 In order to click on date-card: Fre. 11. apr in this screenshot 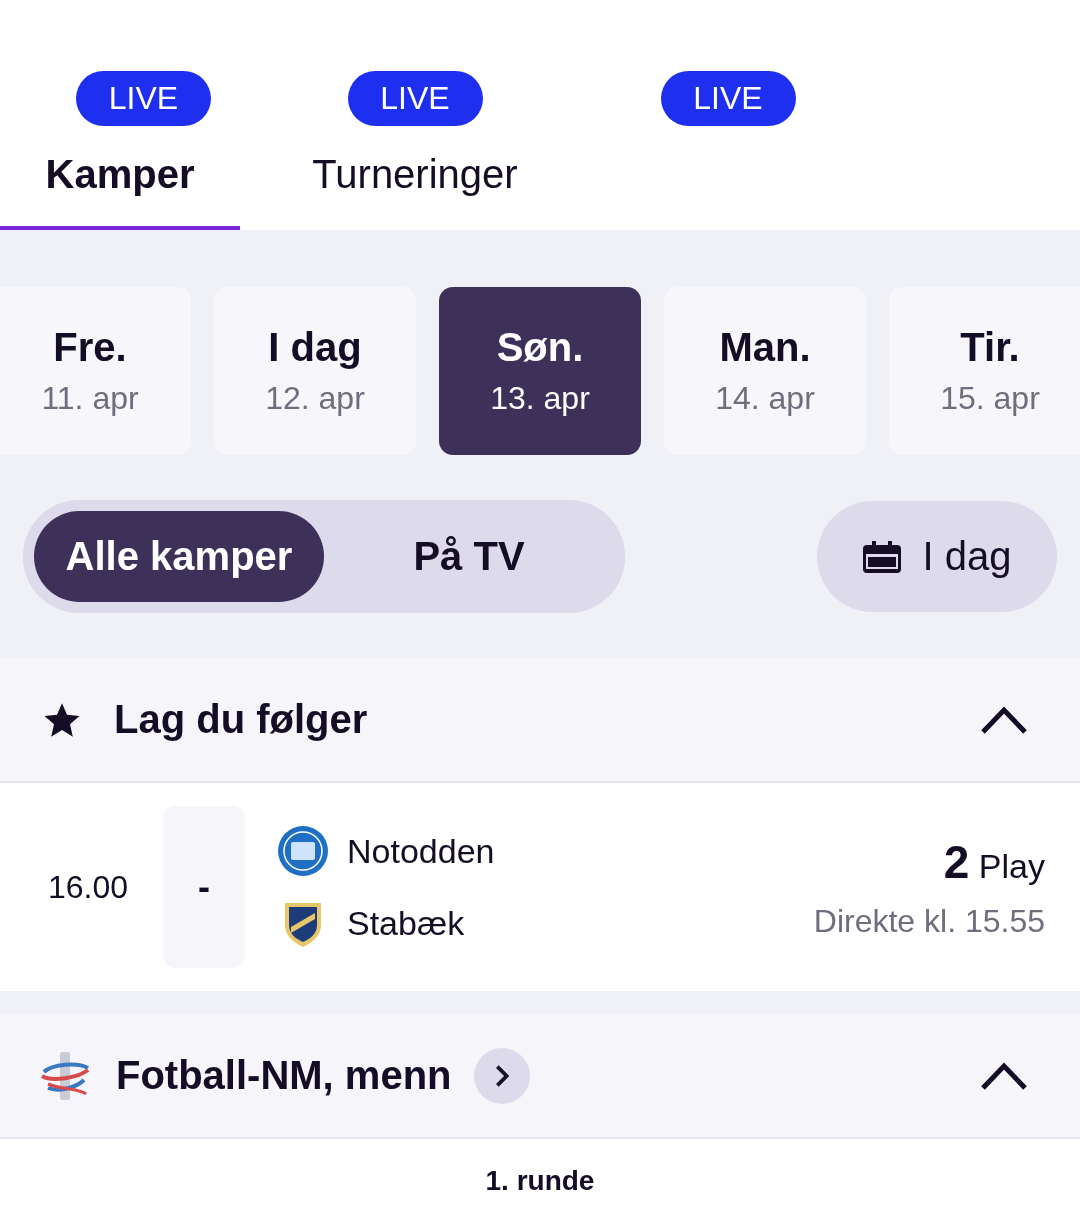, I will do `click(95, 371)`.